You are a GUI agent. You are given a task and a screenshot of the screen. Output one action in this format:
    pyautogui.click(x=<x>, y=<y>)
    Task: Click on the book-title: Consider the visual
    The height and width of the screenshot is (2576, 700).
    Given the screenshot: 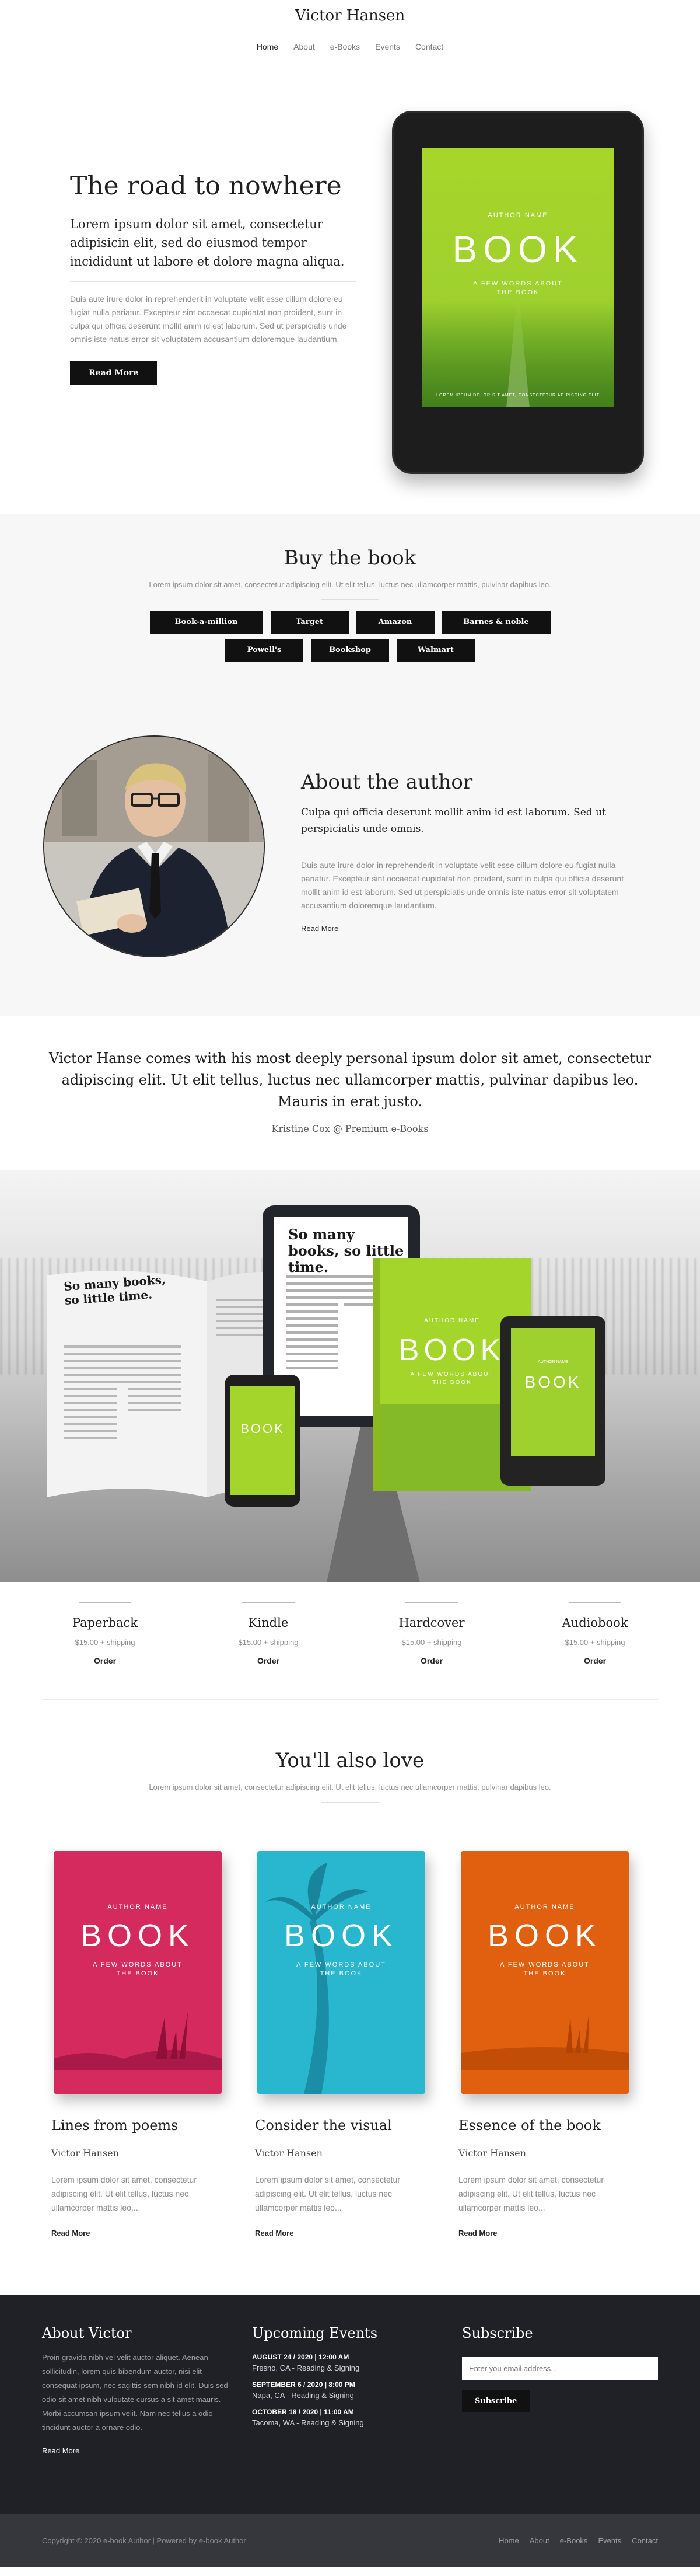 What is the action you would take?
    pyautogui.click(x=345, y=2125)
    